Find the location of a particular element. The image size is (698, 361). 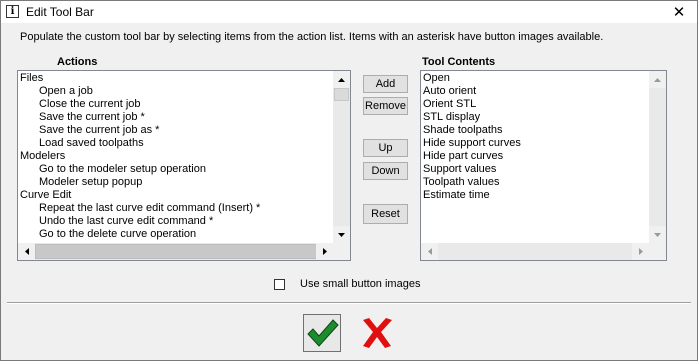

reset-button: Reset is located at coordinates (385, 214).